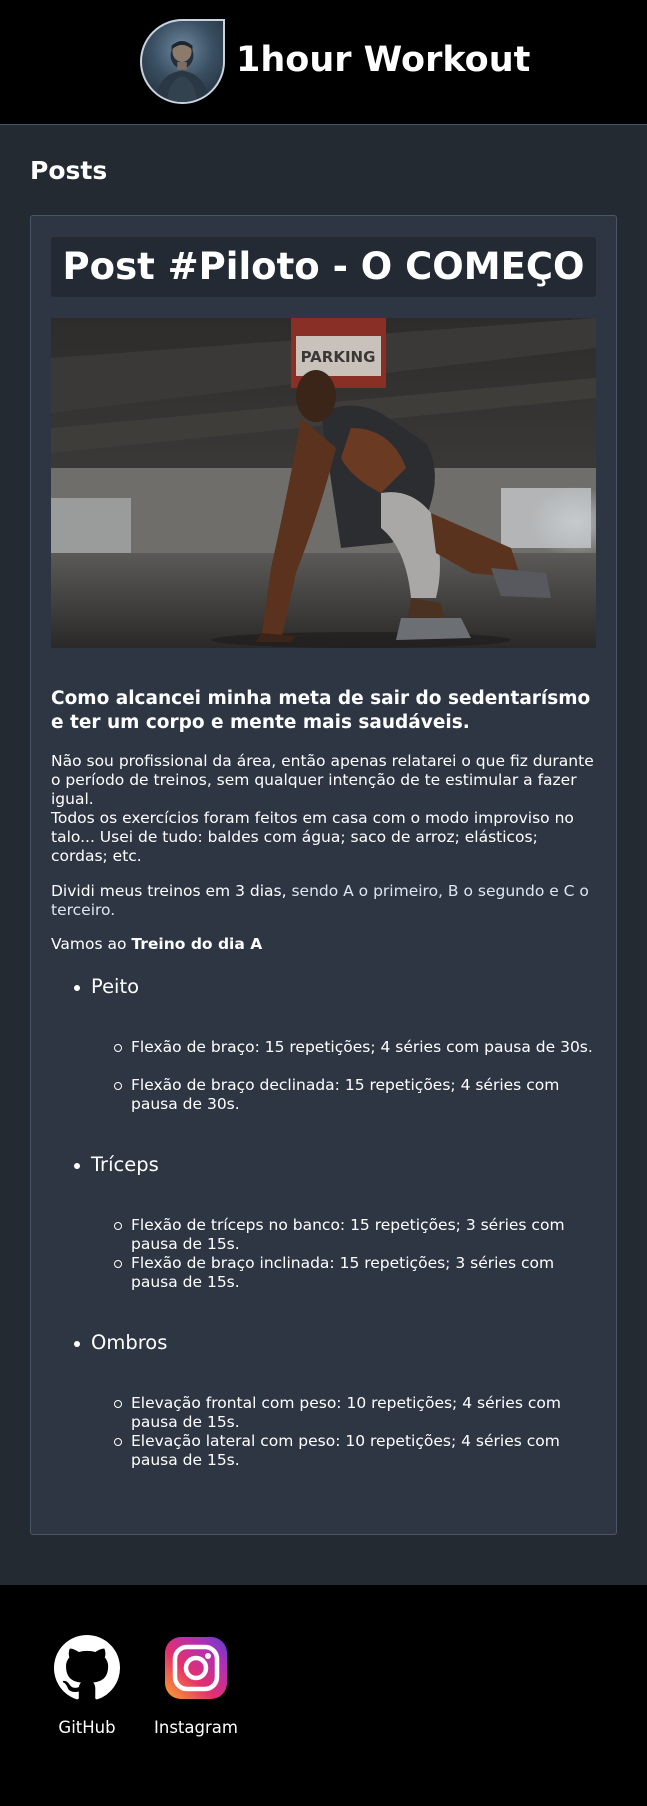 Image resolution: width=647 pixels, height=1806 pixels. What do you see at coordinates (87, 1667) in the screenshot?
I see `github-icon` at bounding box center [87, 1667].